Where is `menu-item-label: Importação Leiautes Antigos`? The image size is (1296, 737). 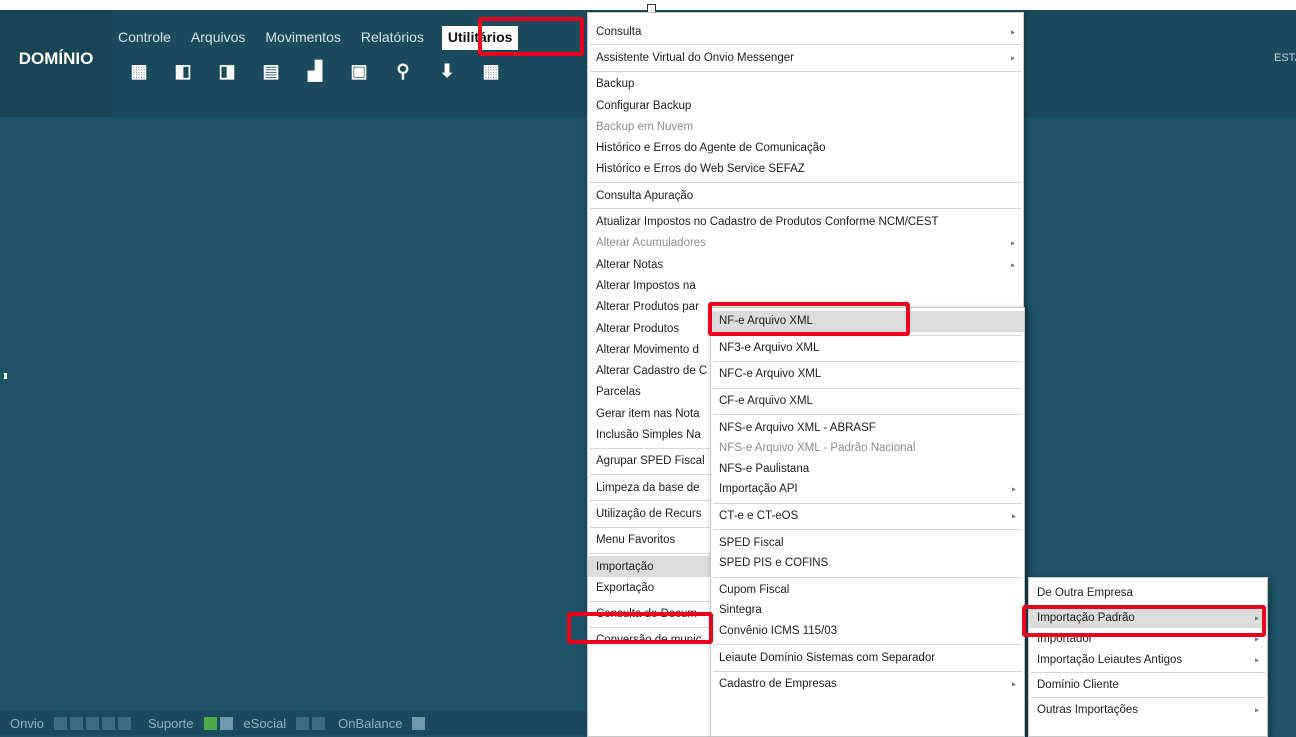 menu-item-label: Importação Leiautes Antigos is located at coordinates (1110, 659).